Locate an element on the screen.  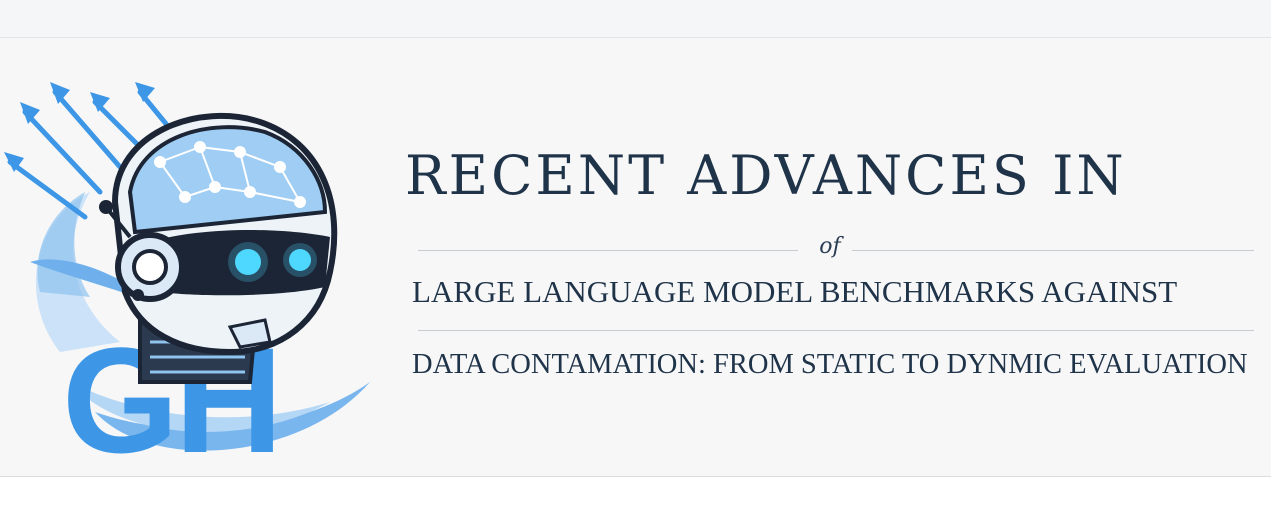
banner-subtitle-line-1: LARGE LANGUAGE MODEL BENCHMARKS AGAINST is located at coordinates (795, 291).